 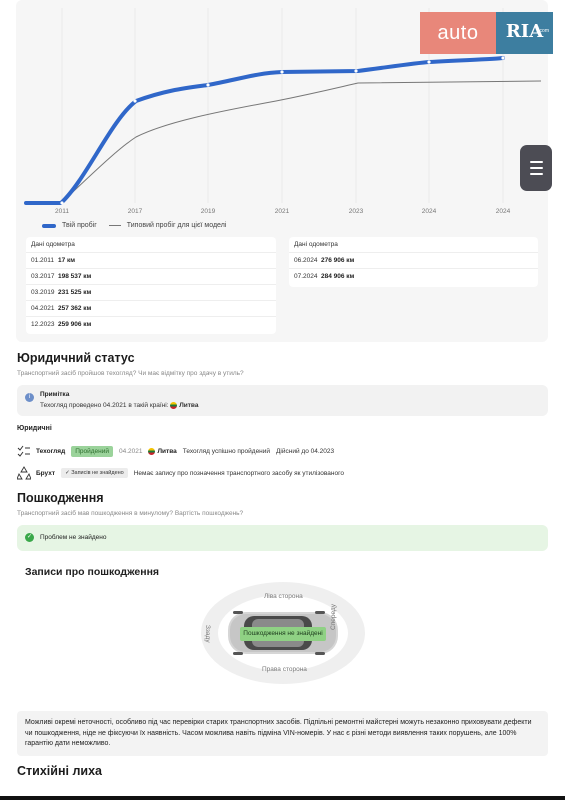 What do you see at coordinates (338, 276) in the screenshot?
I see `odometer-value: 284 906 км` at bounding box center [338, 276].